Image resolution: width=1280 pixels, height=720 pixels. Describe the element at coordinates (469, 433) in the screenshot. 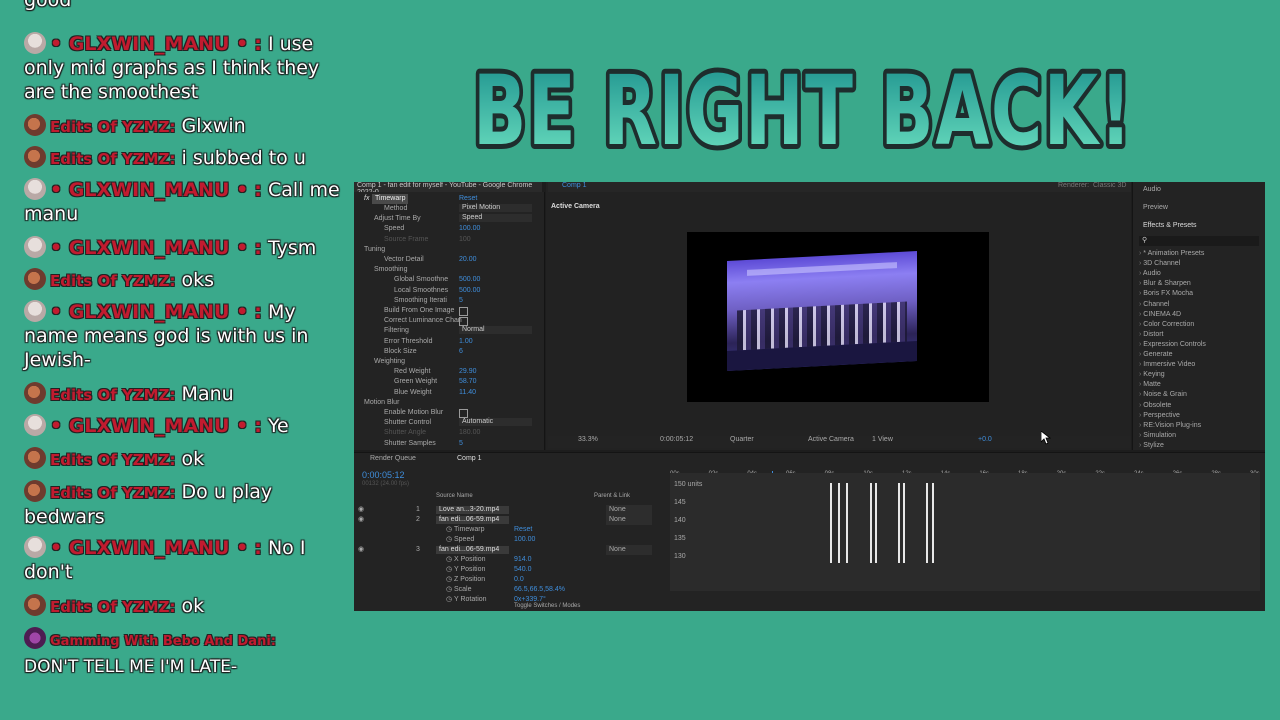

I see `property-value: 180.00` at that location.